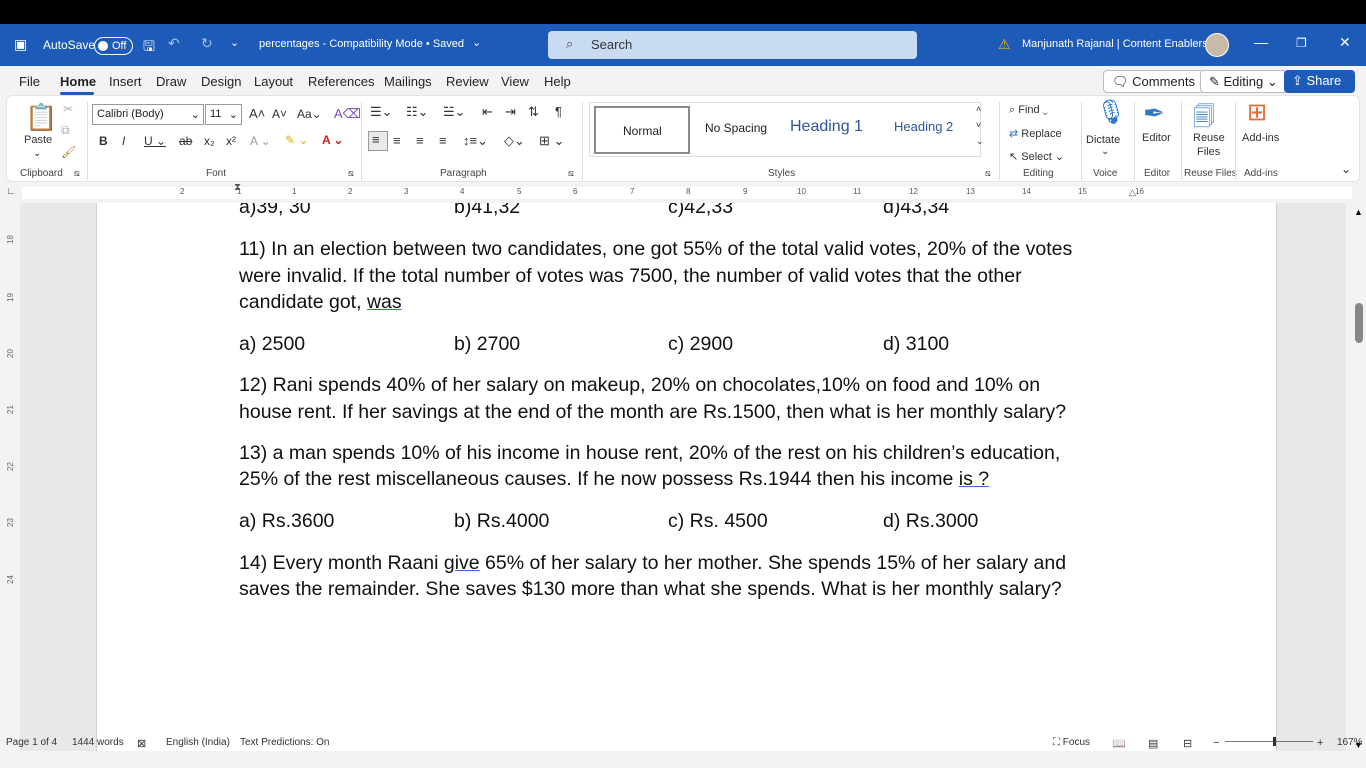 The height and width of the screenshot is (768, 1366). Describe the element at coordinates (1359, 323) in the screenshot. I see `scrollbar-thumb` at that location.